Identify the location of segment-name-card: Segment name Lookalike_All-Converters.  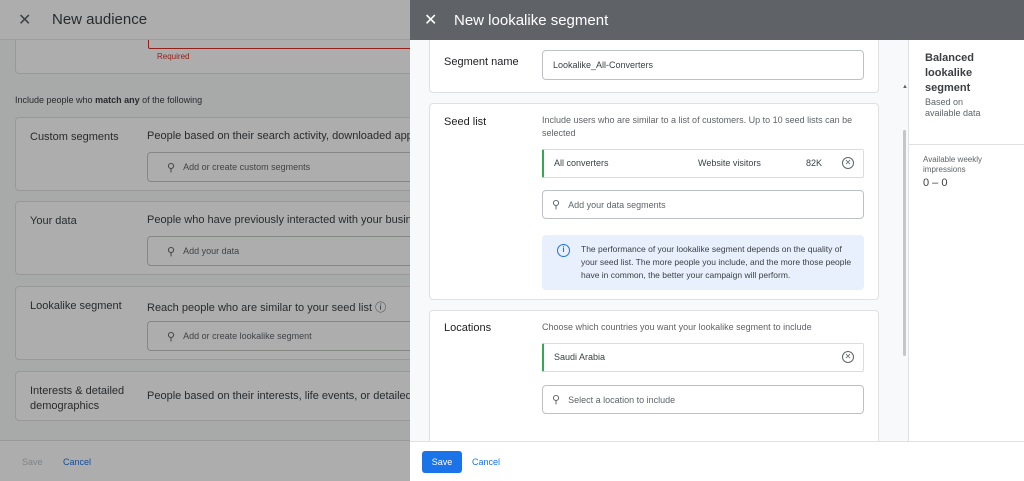
(654, 66).